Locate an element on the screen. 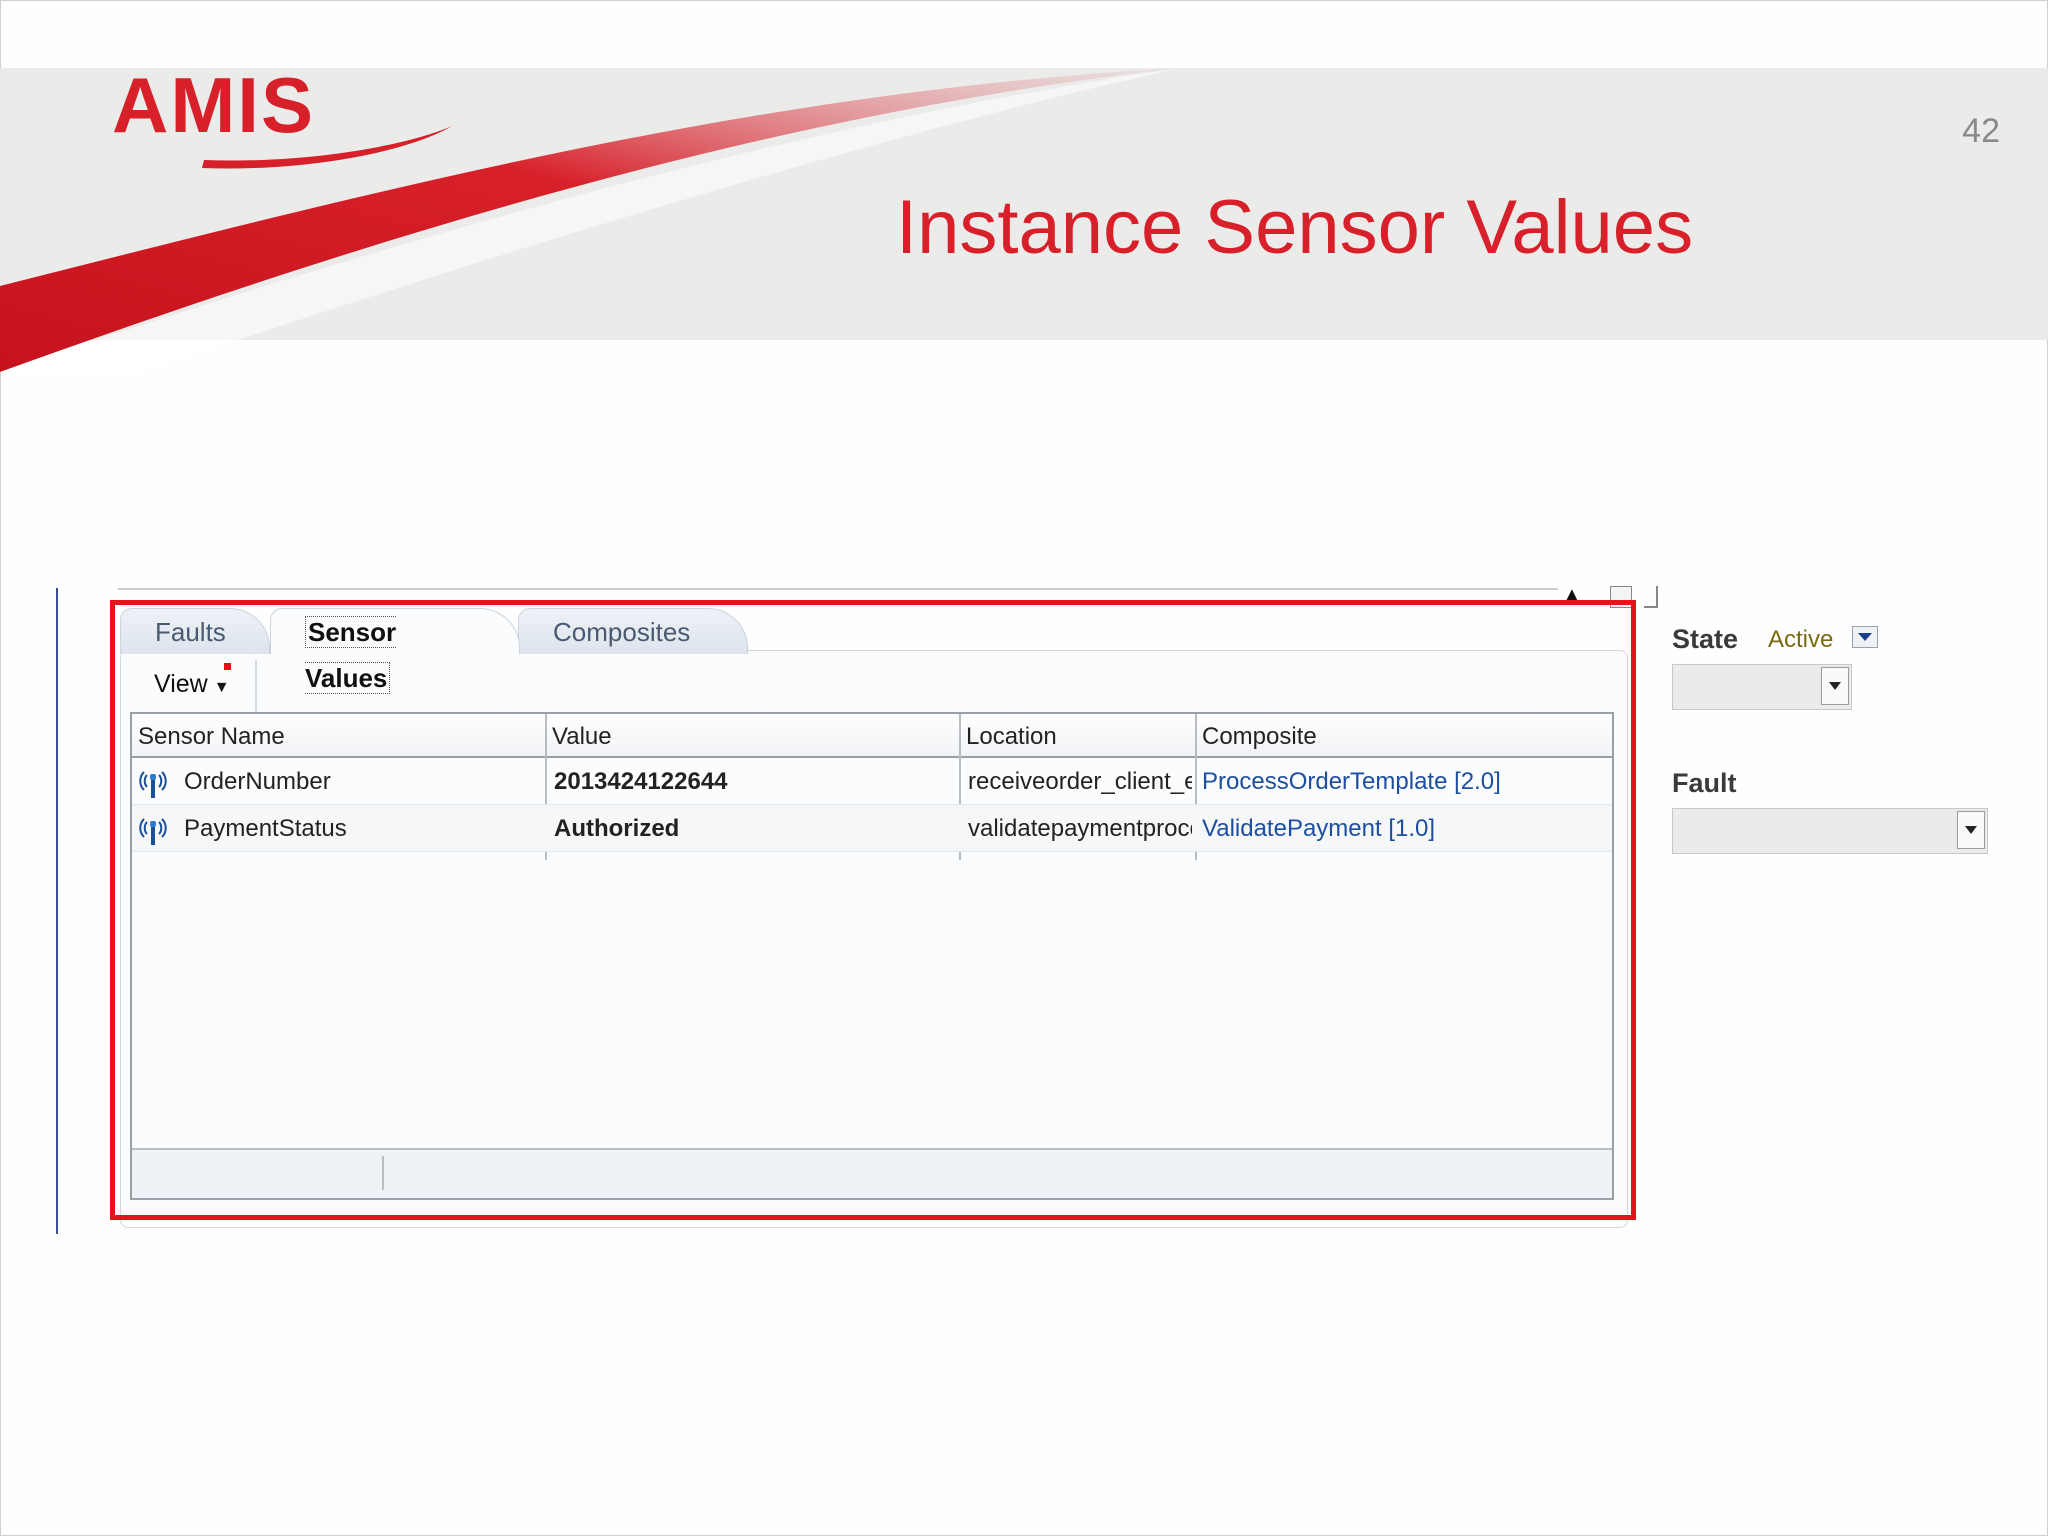  logo-swoosh is located at coordinates (327, 147).